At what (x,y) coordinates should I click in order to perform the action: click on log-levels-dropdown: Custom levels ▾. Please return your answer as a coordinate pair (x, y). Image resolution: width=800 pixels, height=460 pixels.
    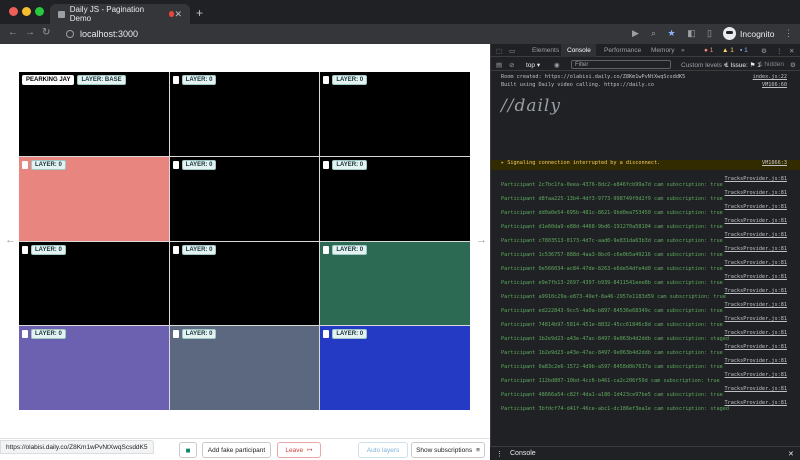
    Looking at the image, I should click on (704, 65).